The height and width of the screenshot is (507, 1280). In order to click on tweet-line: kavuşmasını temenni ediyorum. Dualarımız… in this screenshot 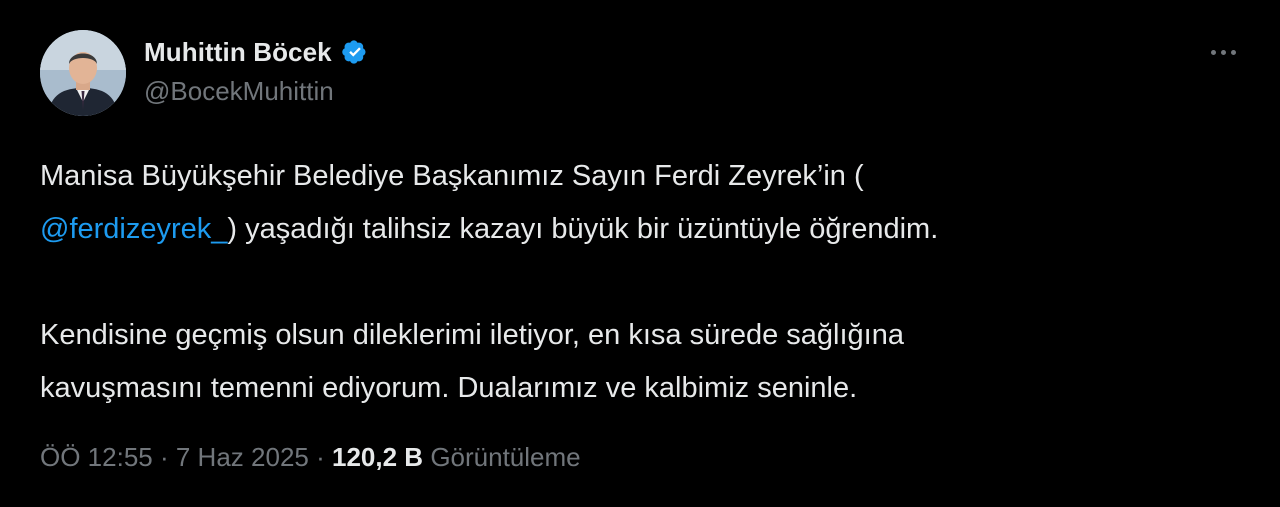, I will do `click(449, 388)`.